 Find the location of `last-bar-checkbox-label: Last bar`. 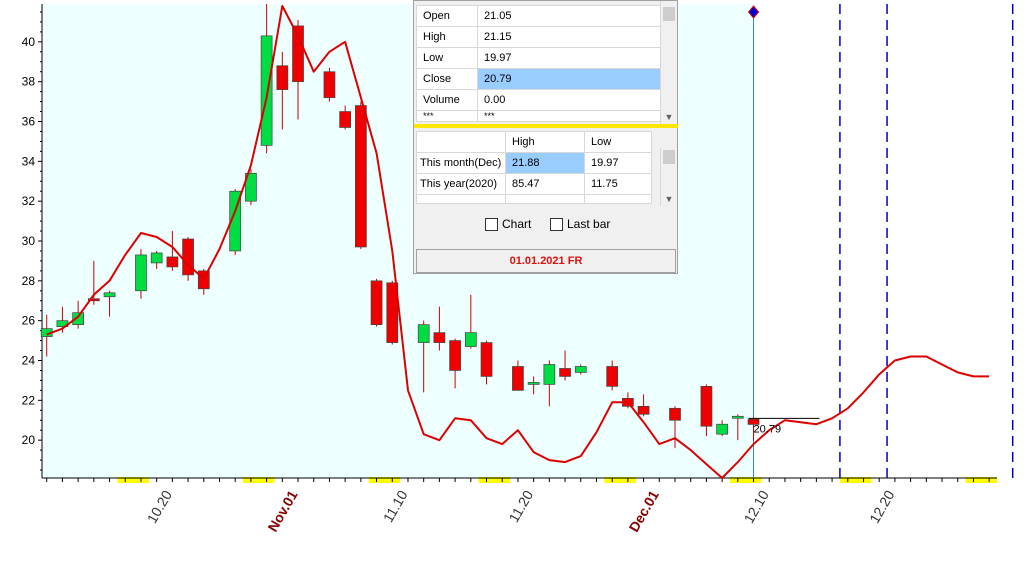

last-bar-checkbox-label: Last bar is located at coordinates (589, 224).